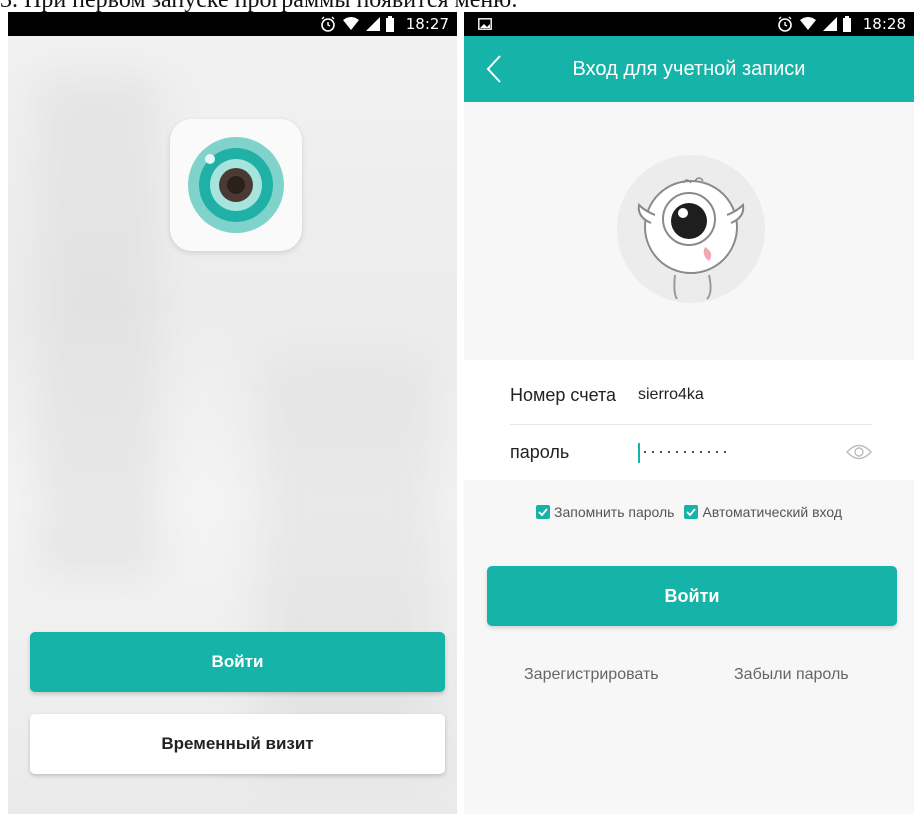  I want to click on password-row: пароль ···········, so click(691, 452).